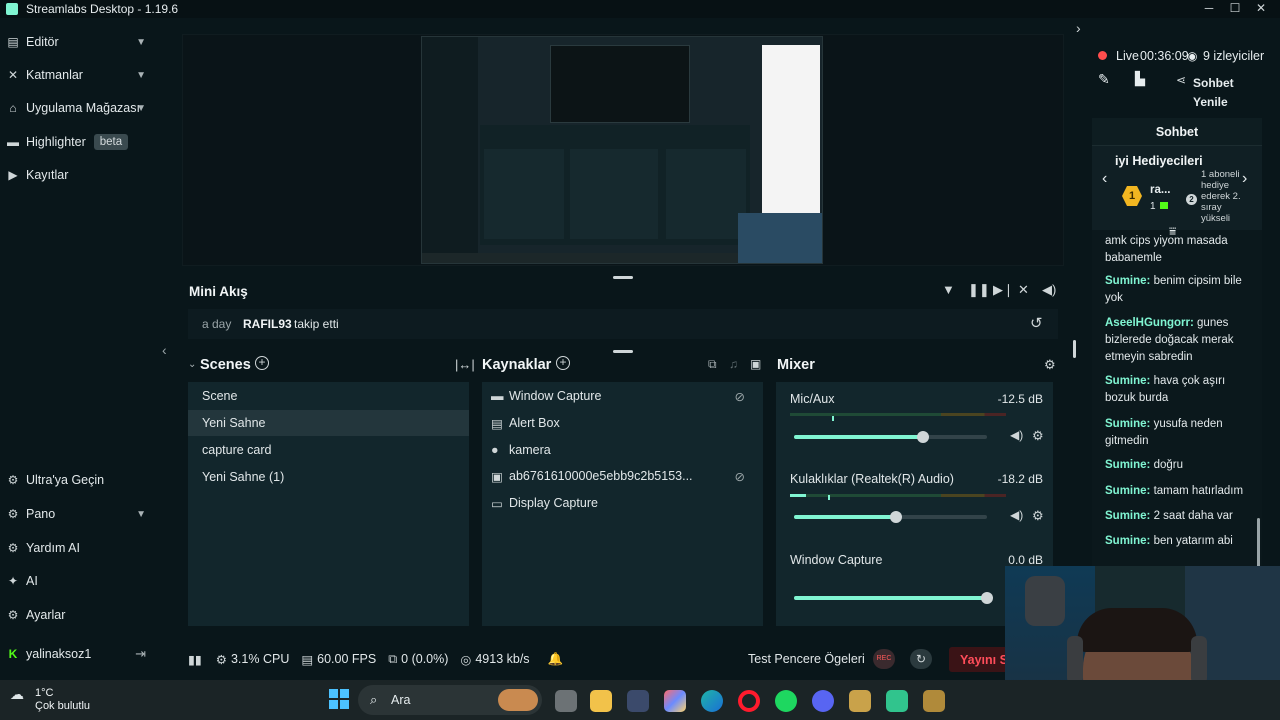 The width and height of the screenshot is (1280, 720). What do you see at coordinates (1234, 56) in the screenshot?
I see `viewer-count: 9 izleyiciler` at bounding box center [1234, 56].